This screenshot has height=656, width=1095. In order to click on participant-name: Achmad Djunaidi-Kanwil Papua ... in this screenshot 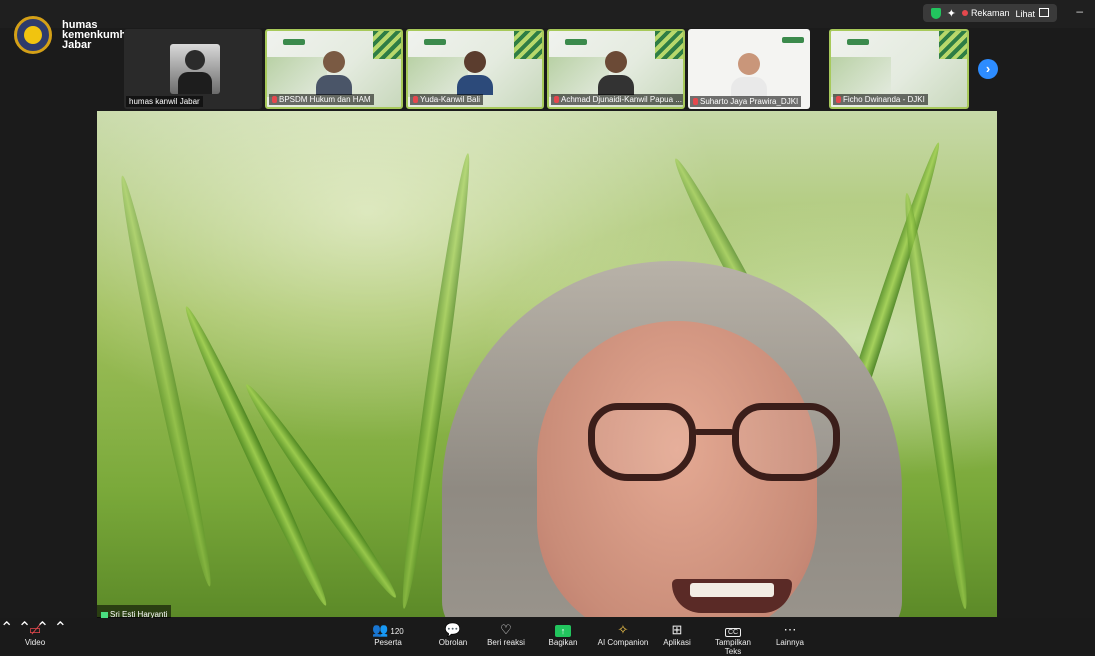, I will do `click(617, 99)`.